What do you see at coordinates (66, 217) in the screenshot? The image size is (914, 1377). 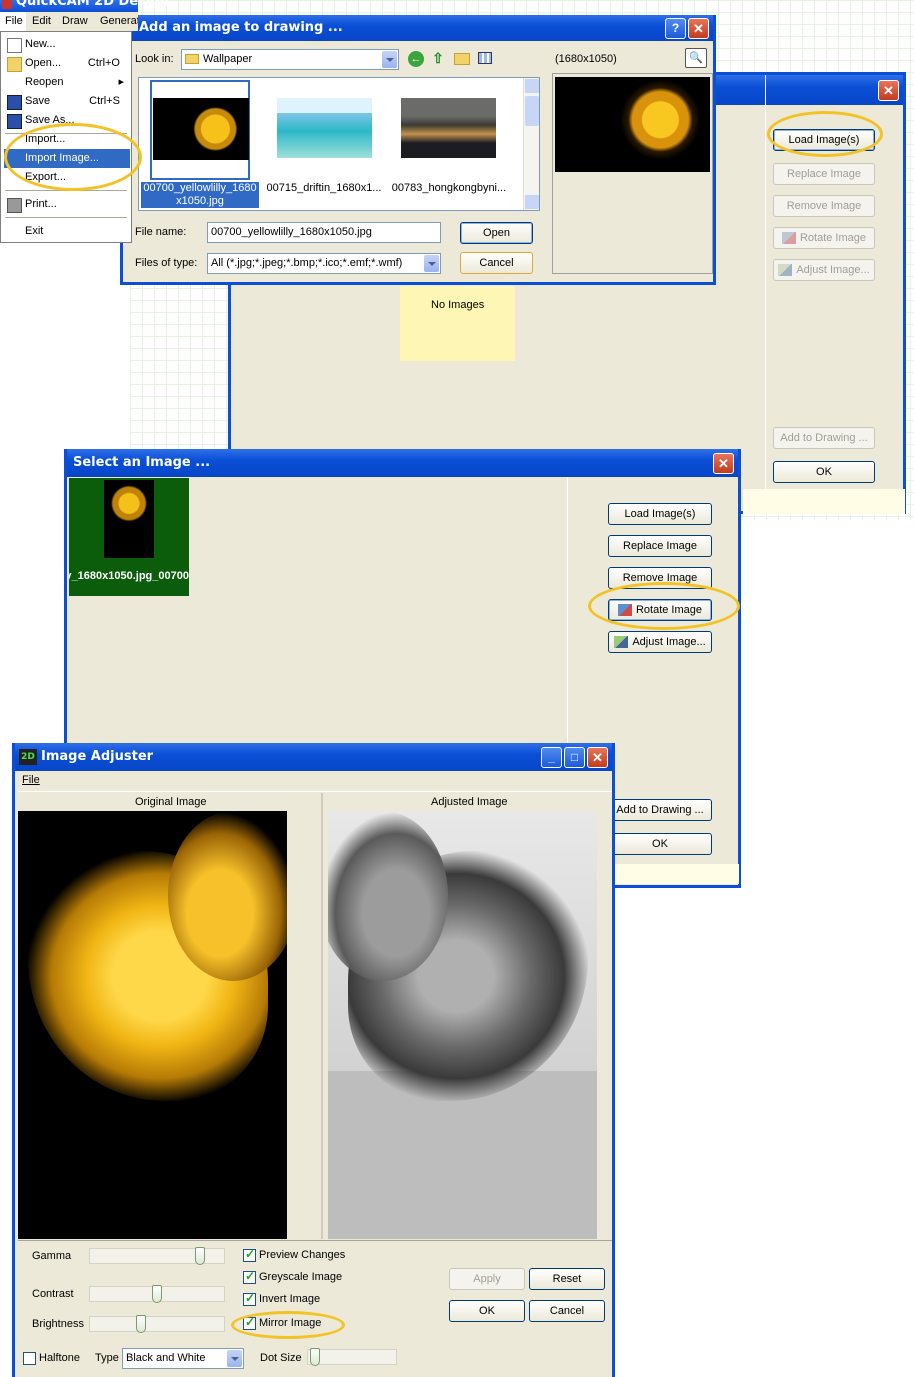 I see `menu-separator` at bounding box center [66, 217].